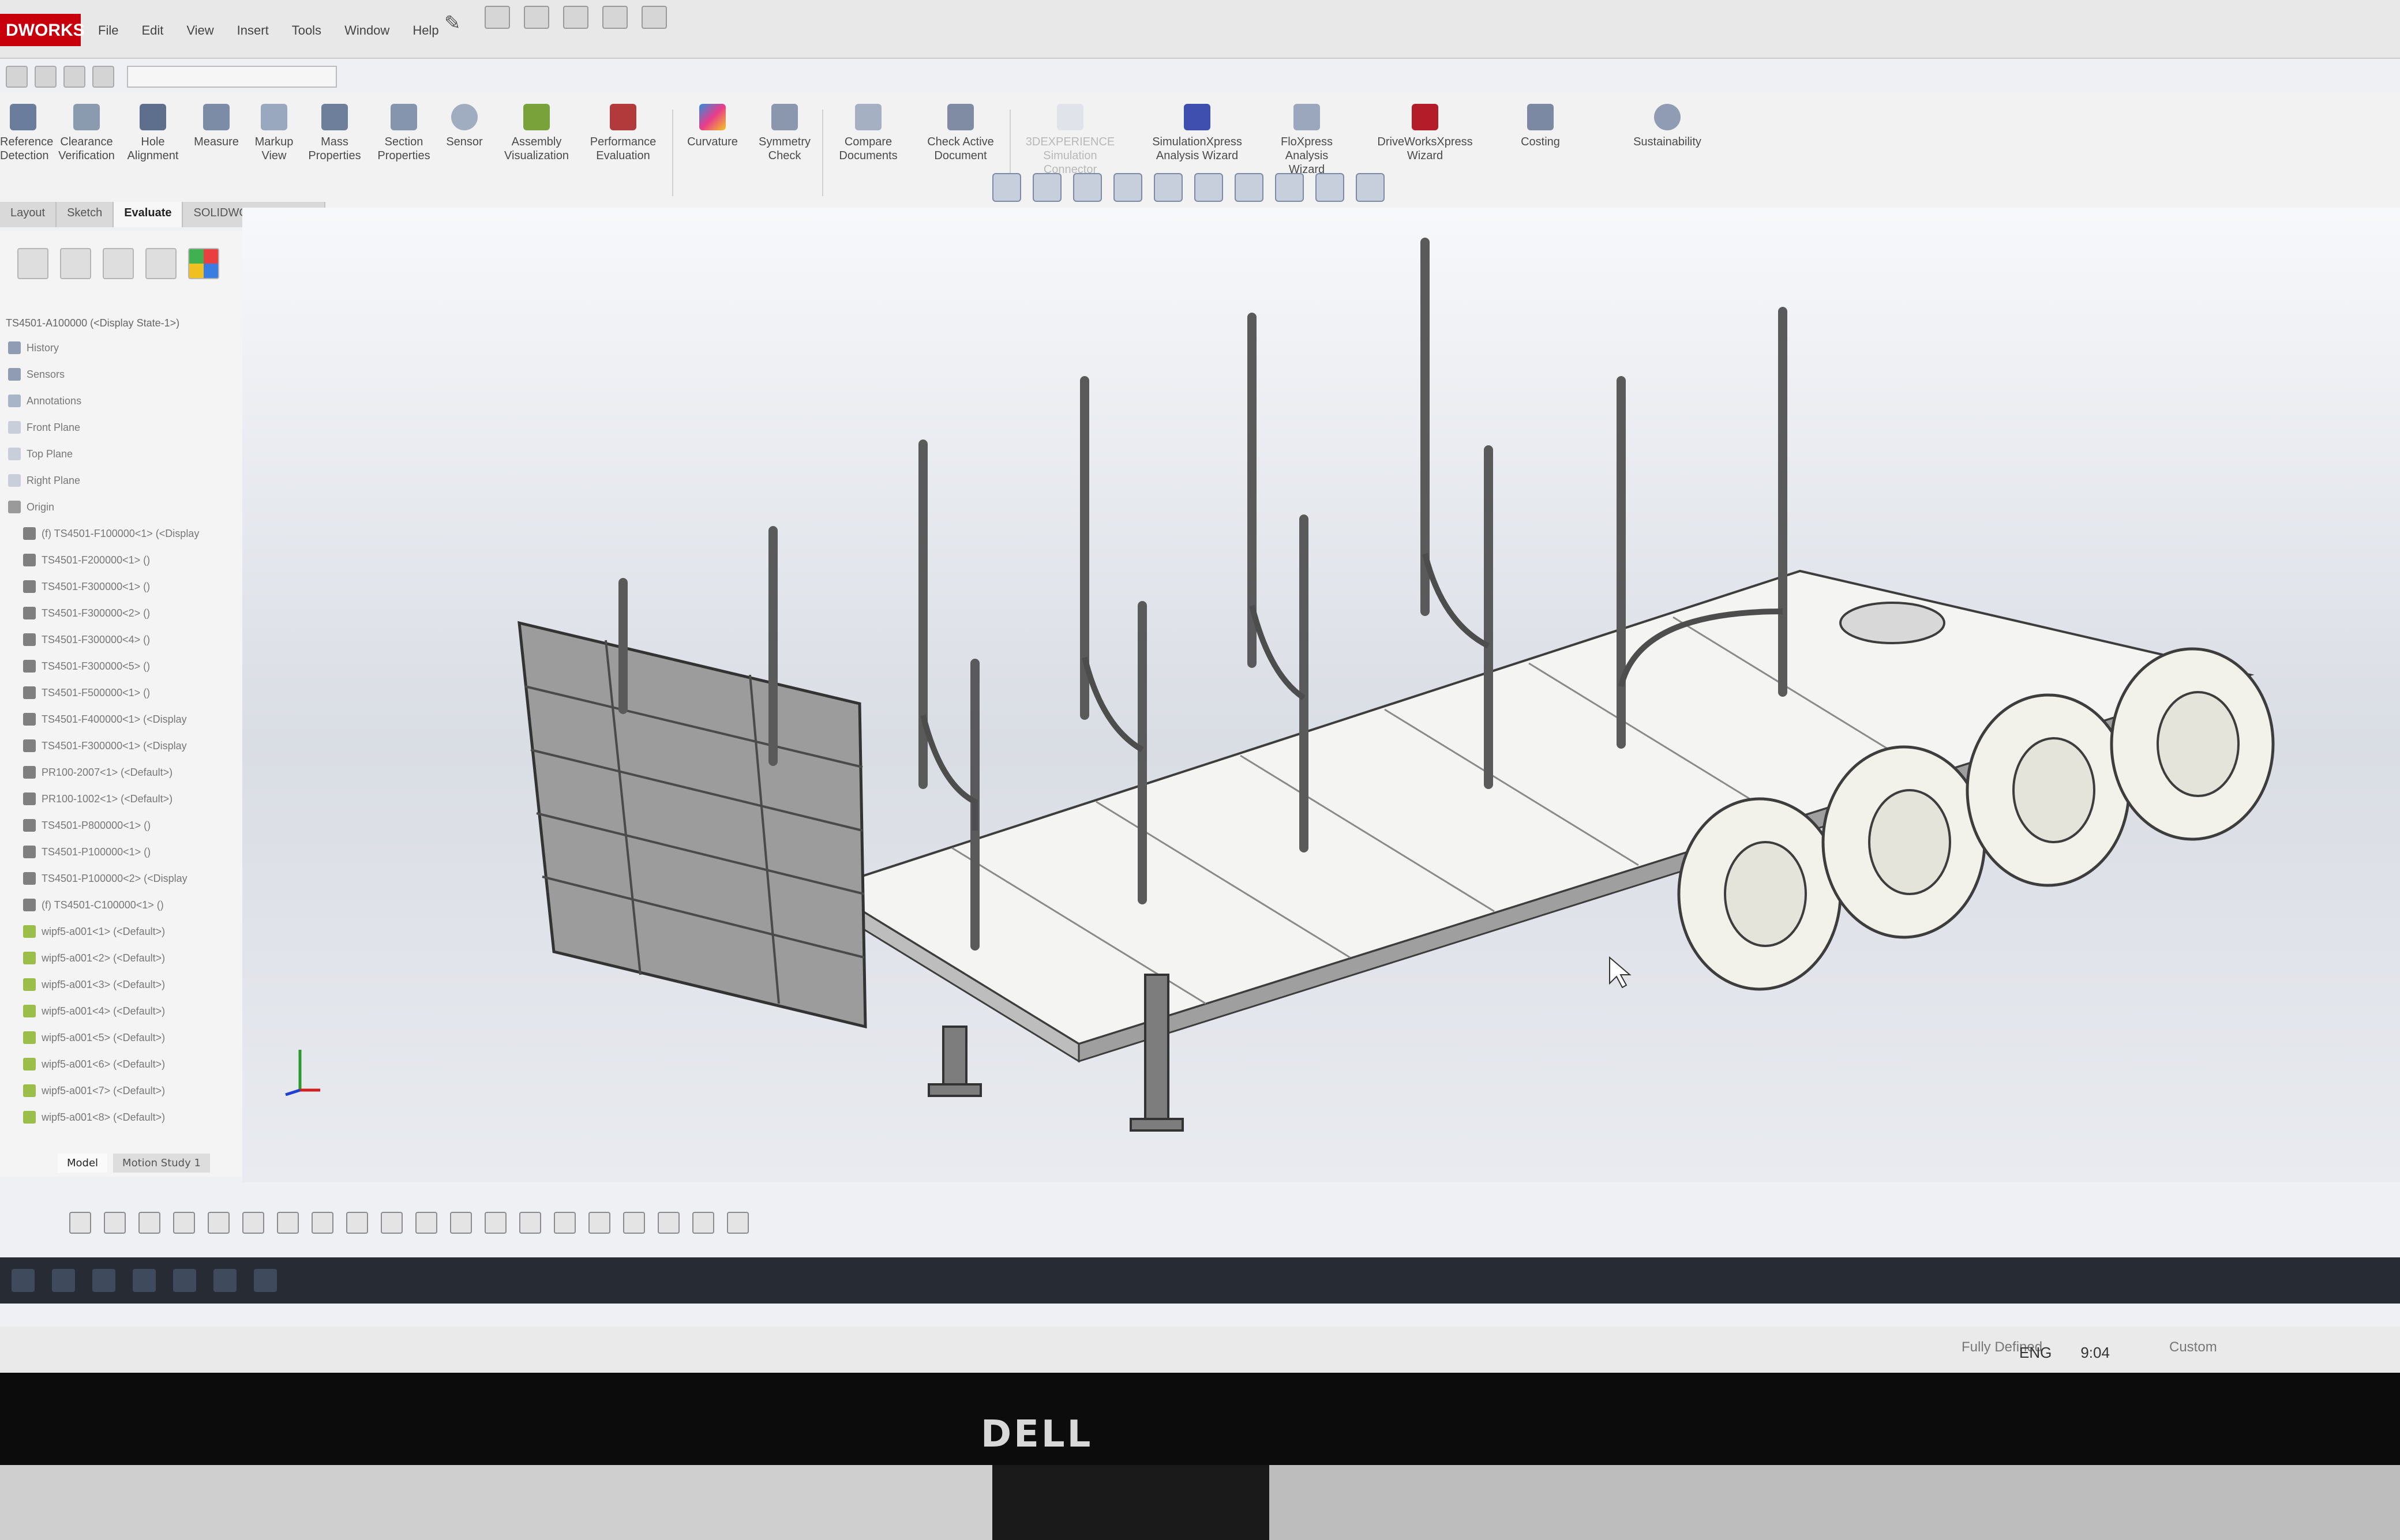 The image size is (2400, 1540). Describe the element at coordinates (121, 905) in the screenshot. I see `feature-tree-item: (f) TS4501-C100000<1> ()` at that location.